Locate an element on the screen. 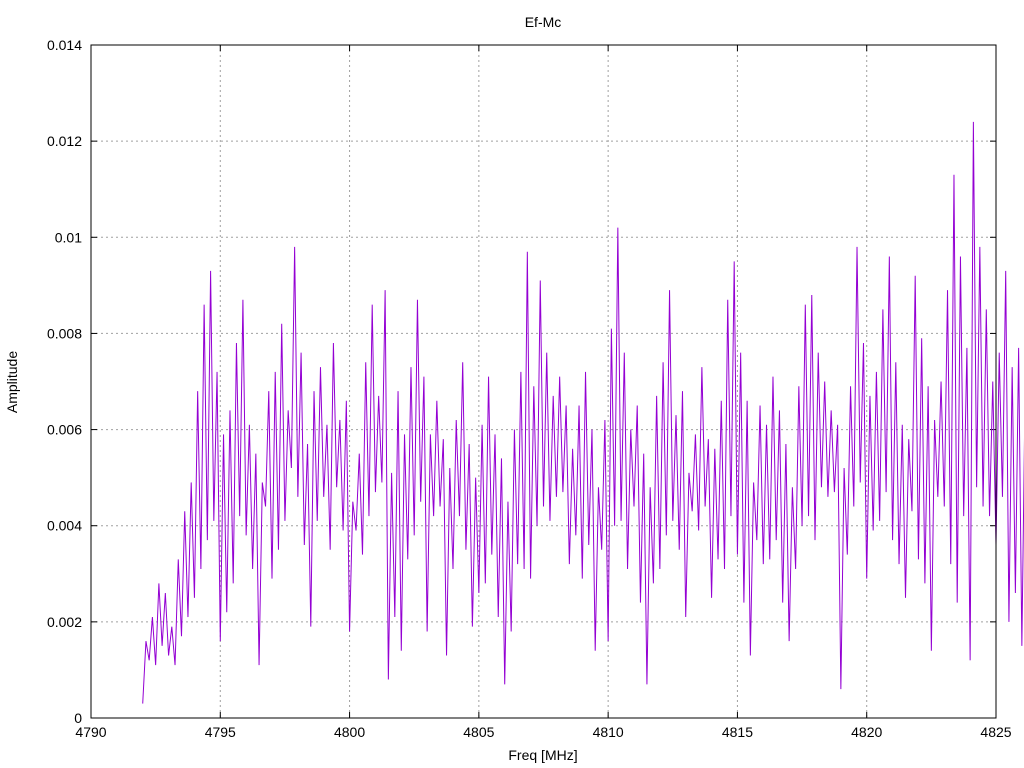 The height and width of the screenshot is (768, 1024). x-tick-label: 4805 is located at coordinates (478, 732).